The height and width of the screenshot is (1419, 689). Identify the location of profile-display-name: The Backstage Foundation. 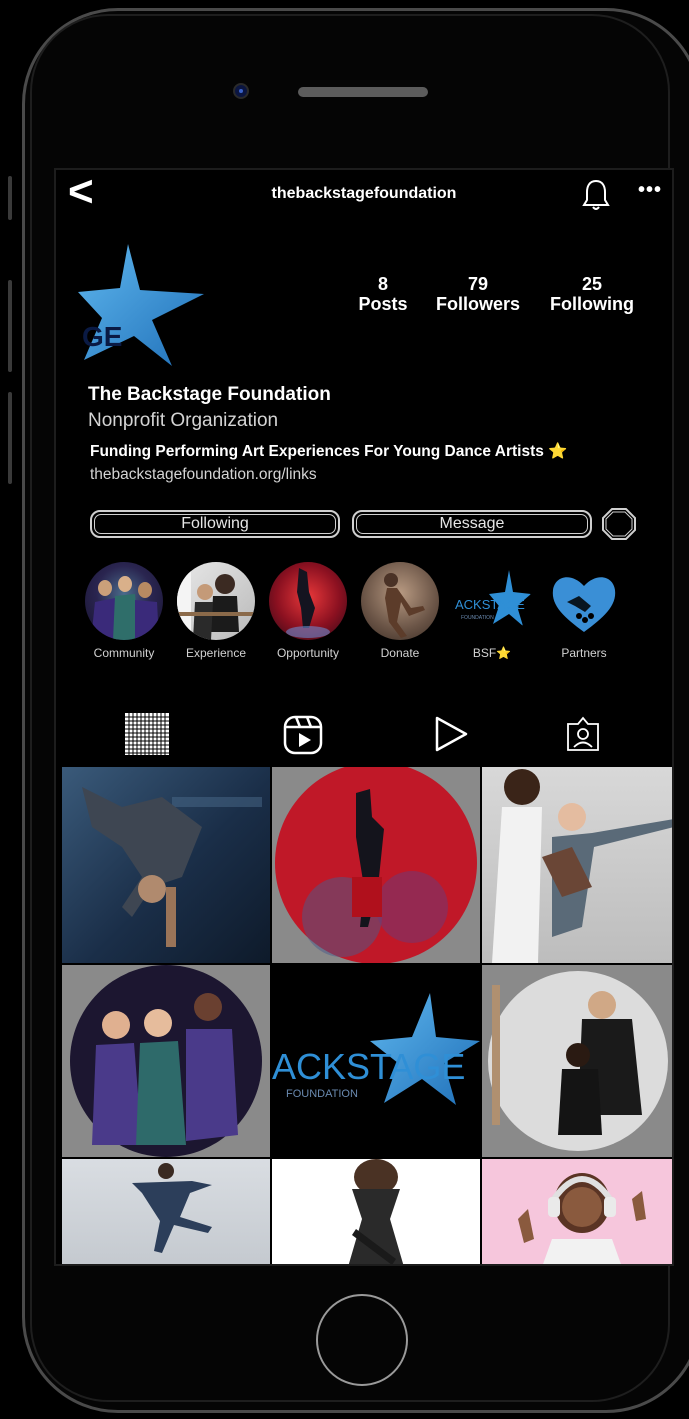
(209, 394).